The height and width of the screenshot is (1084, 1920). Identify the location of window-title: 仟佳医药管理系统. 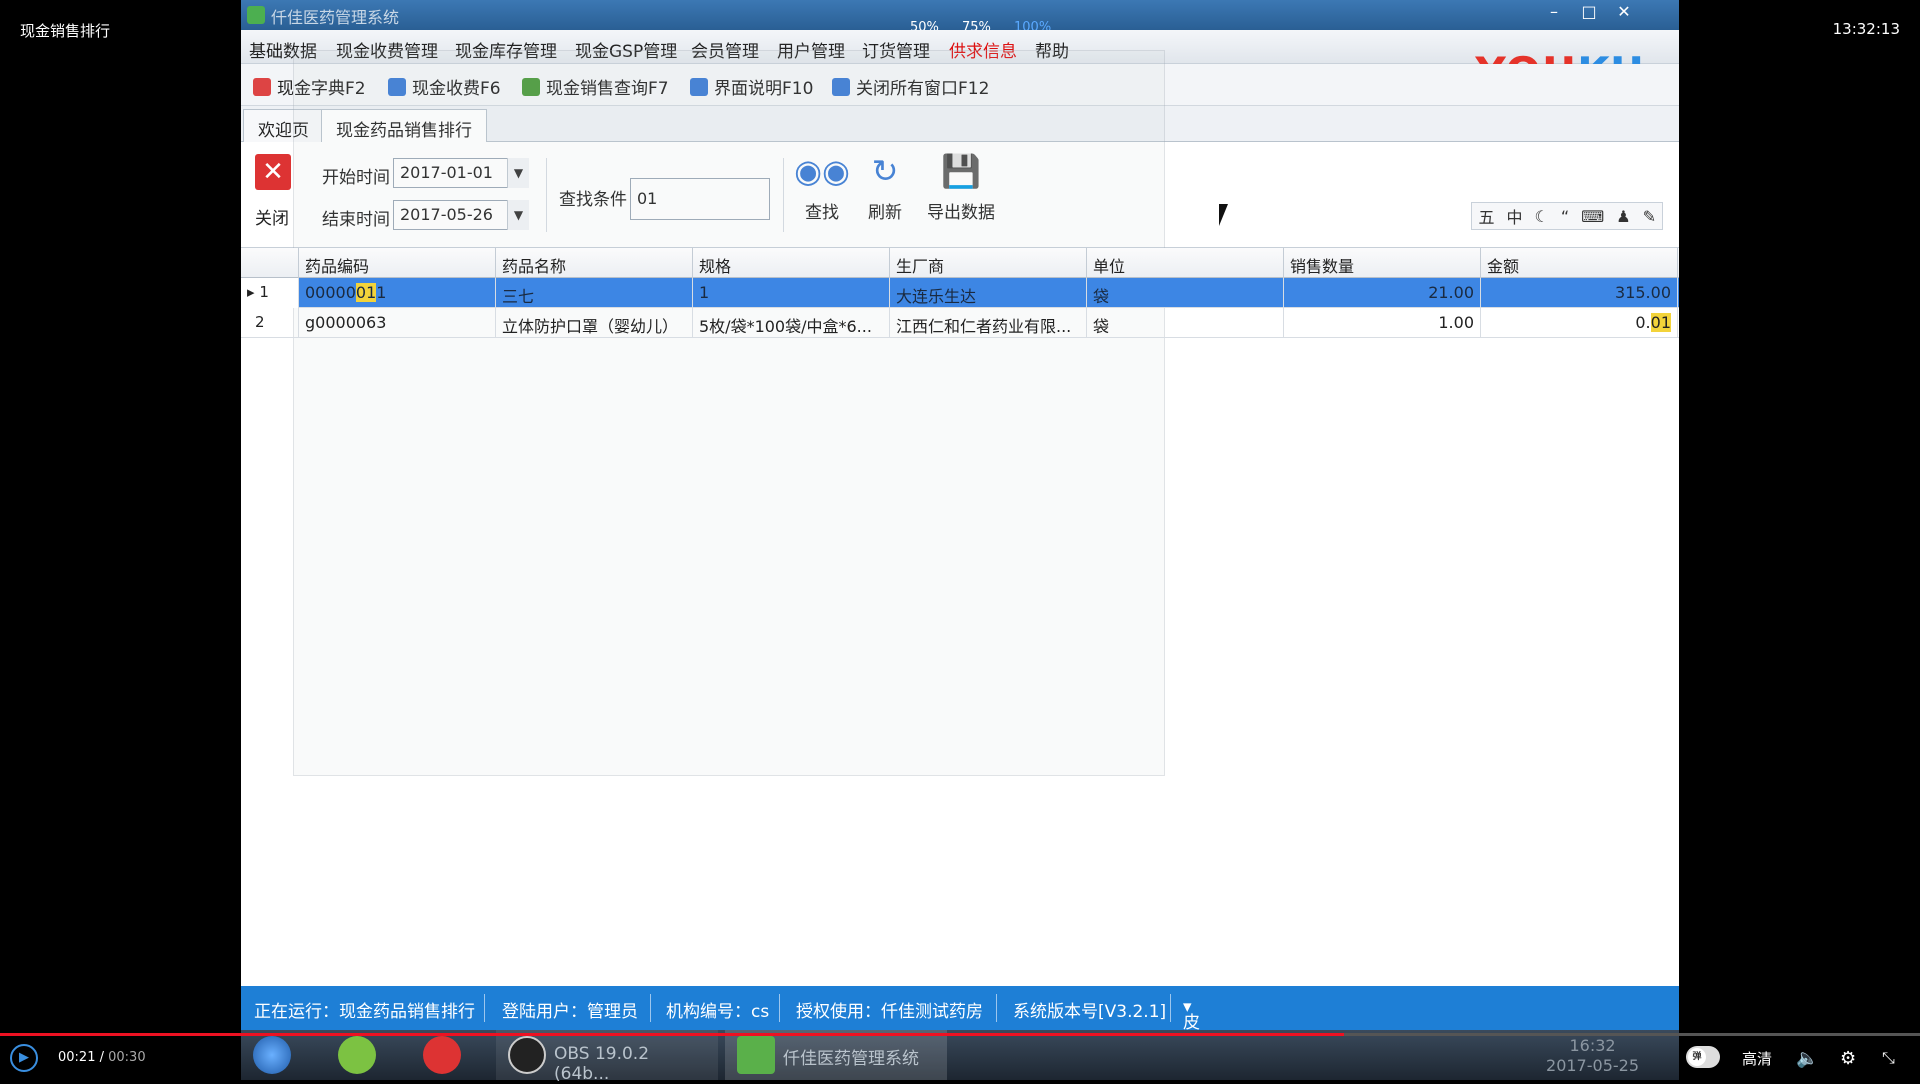
(335, 17).